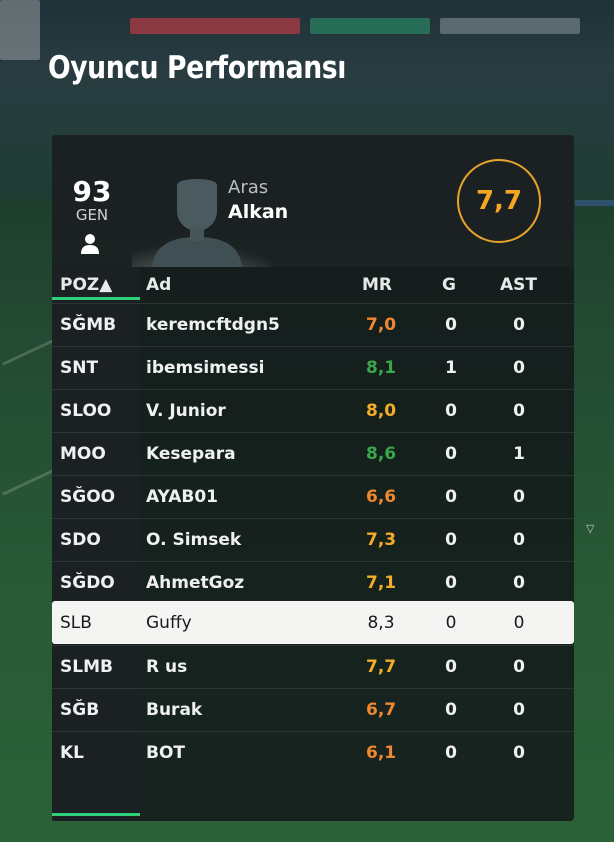 This screenshot has height=842, width=614. Describe the element at coordinates (313, 367) in the screenshot. I see `table-row: SNT ibemsimessi 8,1 1 0` at that location.